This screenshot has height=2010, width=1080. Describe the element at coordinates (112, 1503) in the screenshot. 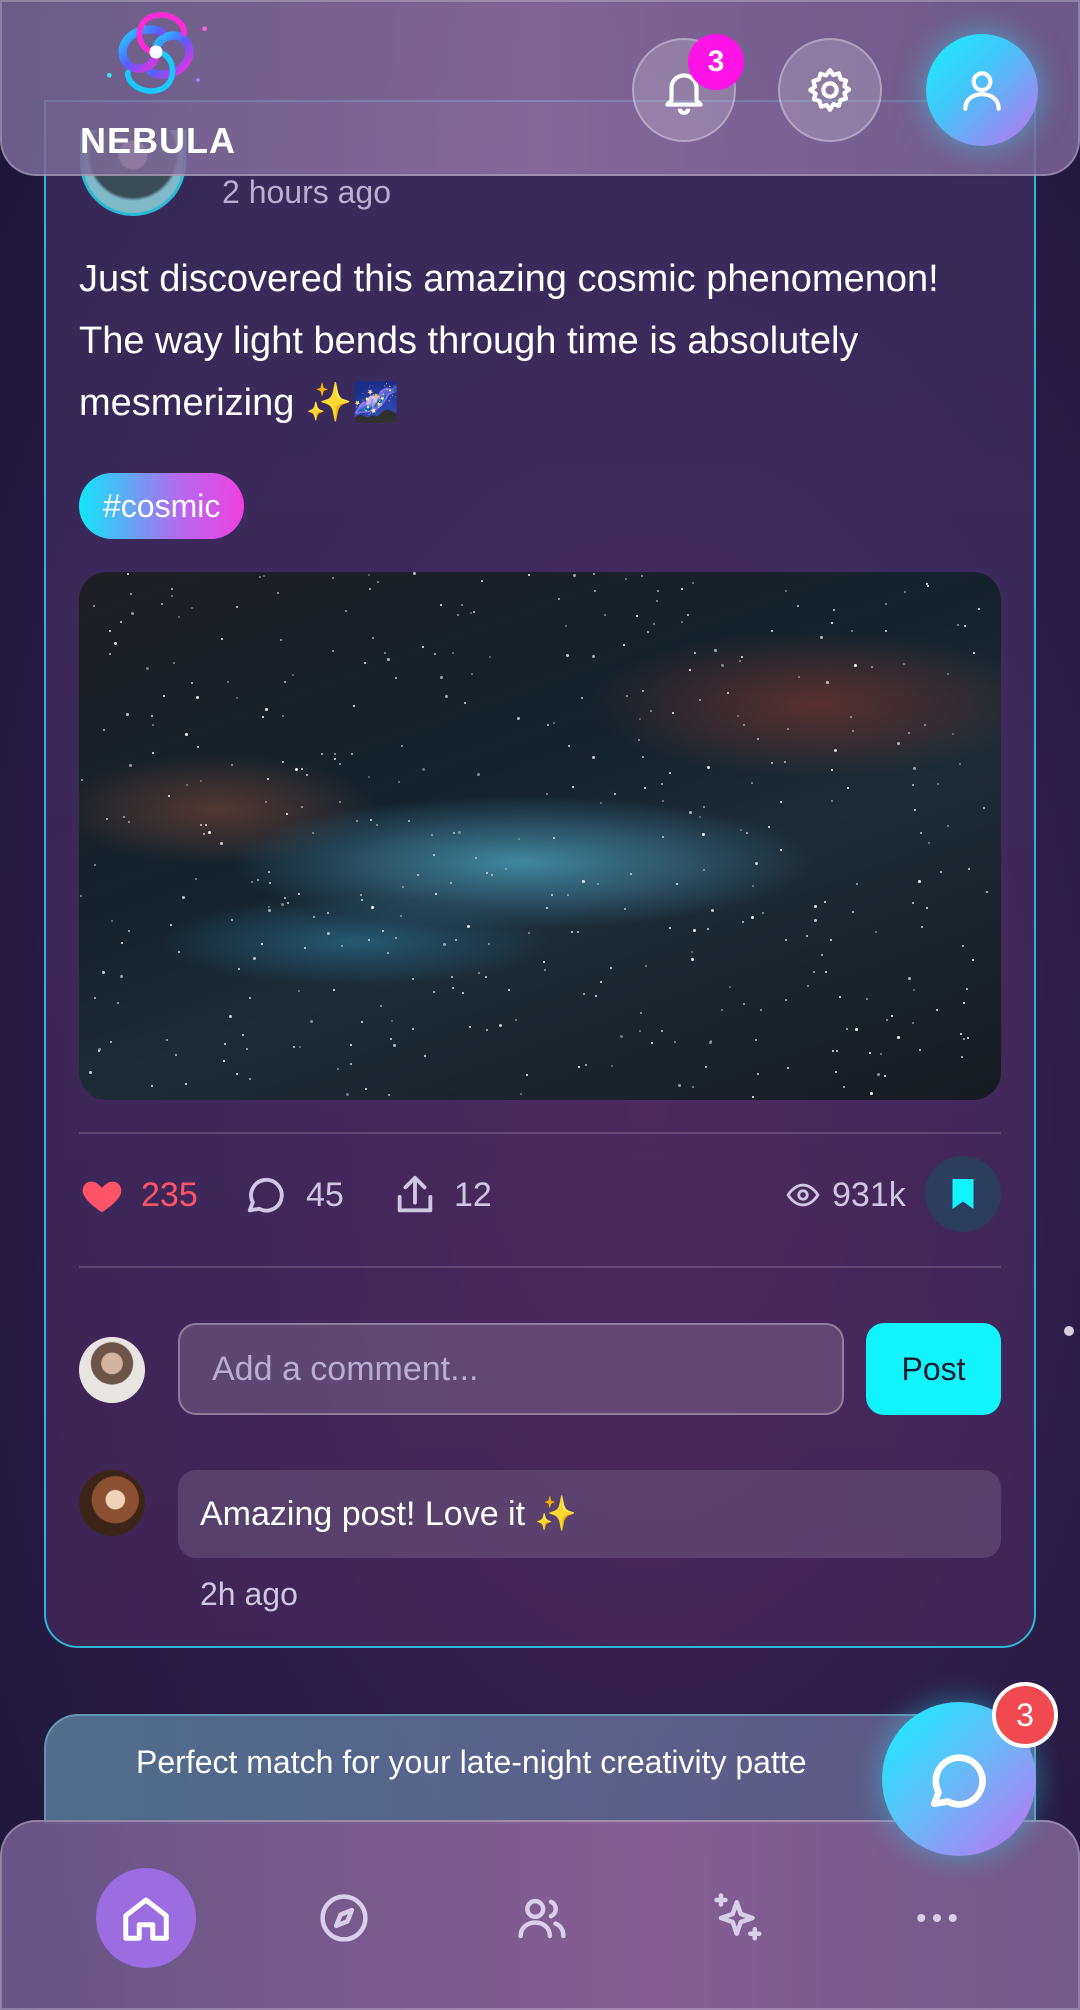

I see `commenter-avatar` at that location.